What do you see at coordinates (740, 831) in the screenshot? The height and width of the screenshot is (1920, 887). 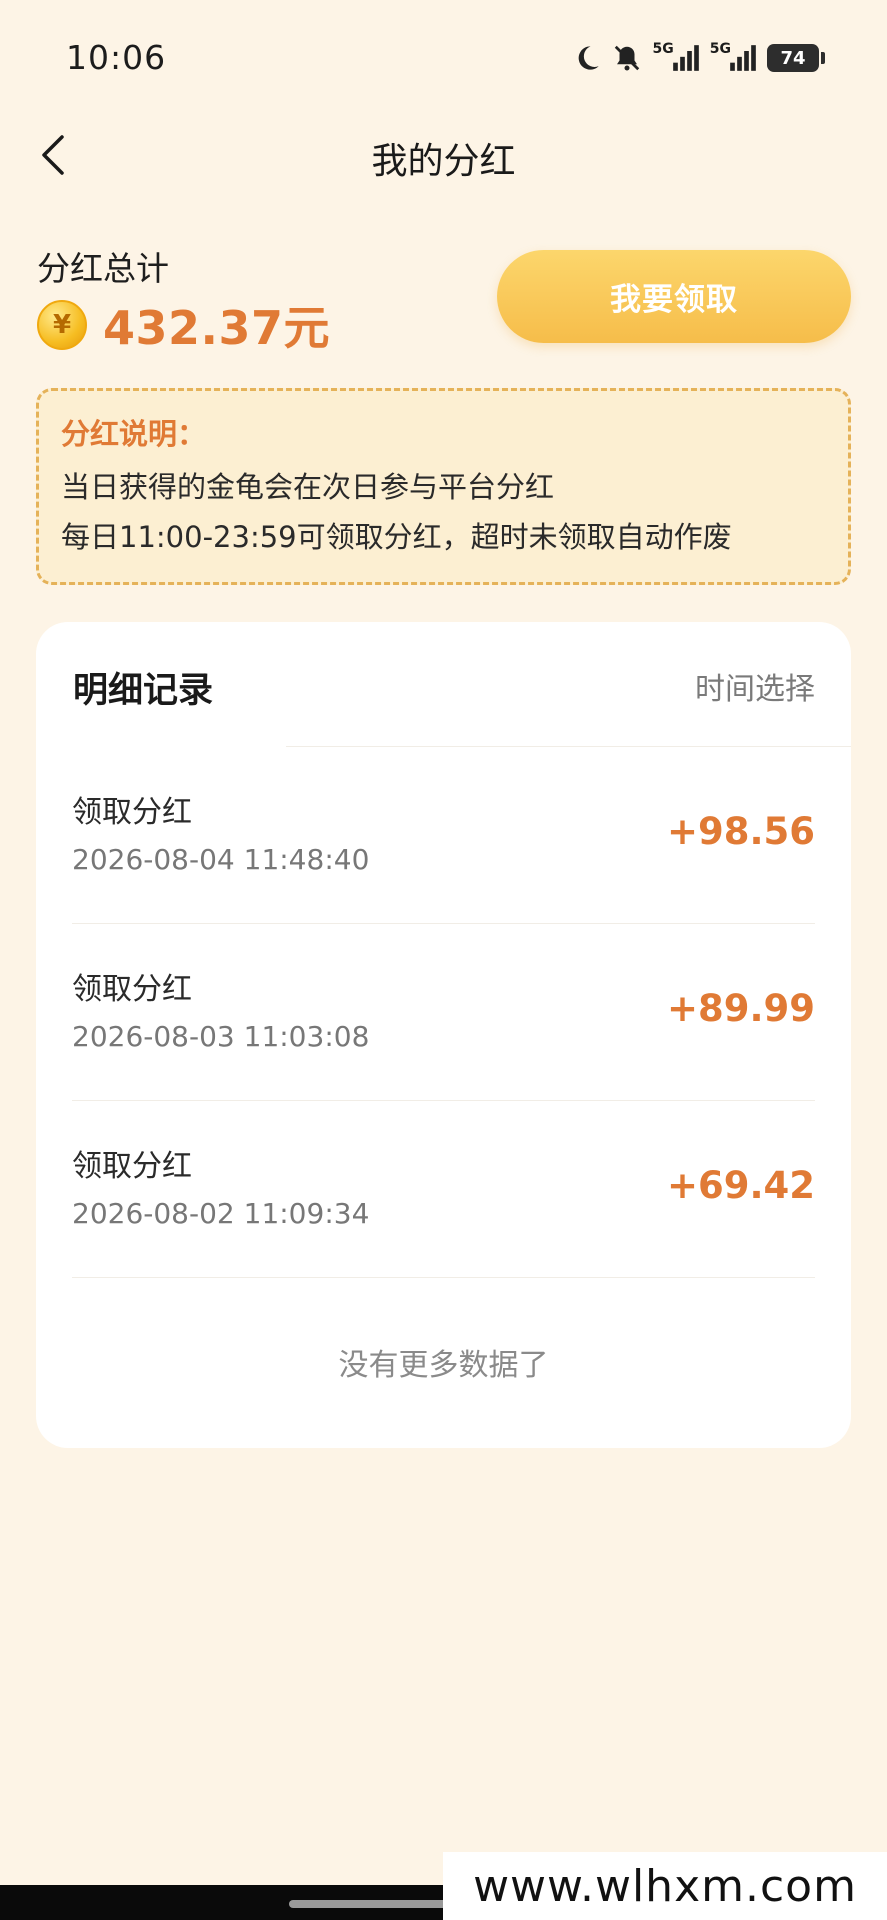 I see `record-amount: +98.56` at bounding box center [740, 831].